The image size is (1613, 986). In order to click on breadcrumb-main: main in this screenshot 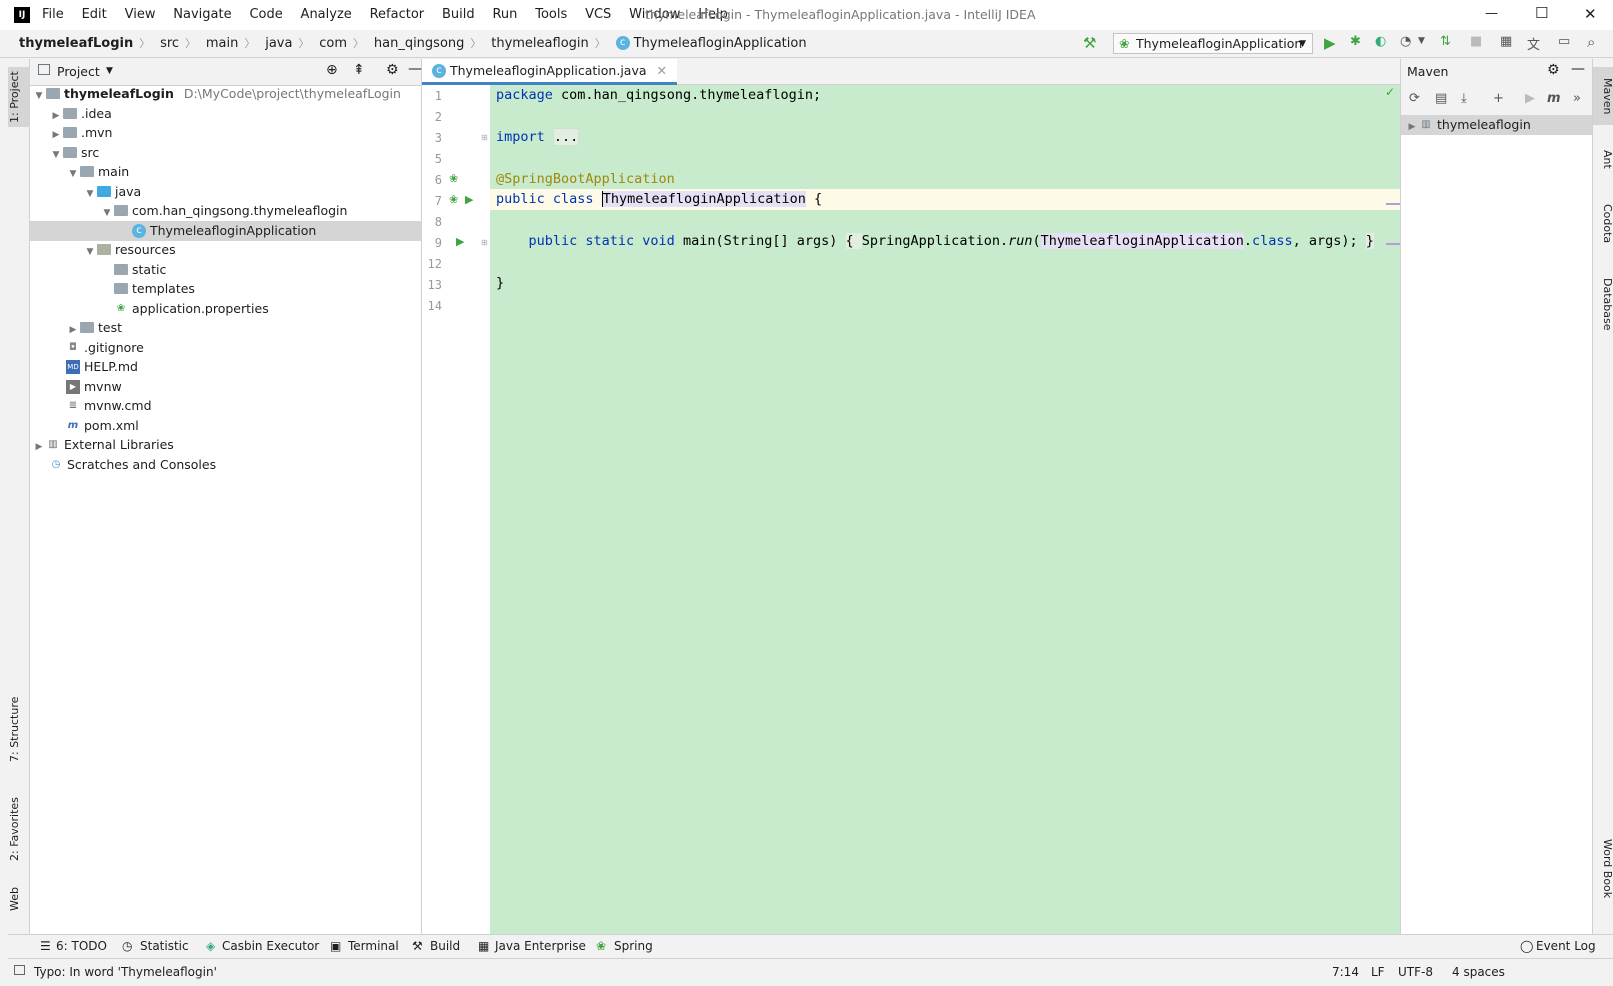, I will do `click(222, 43)`.